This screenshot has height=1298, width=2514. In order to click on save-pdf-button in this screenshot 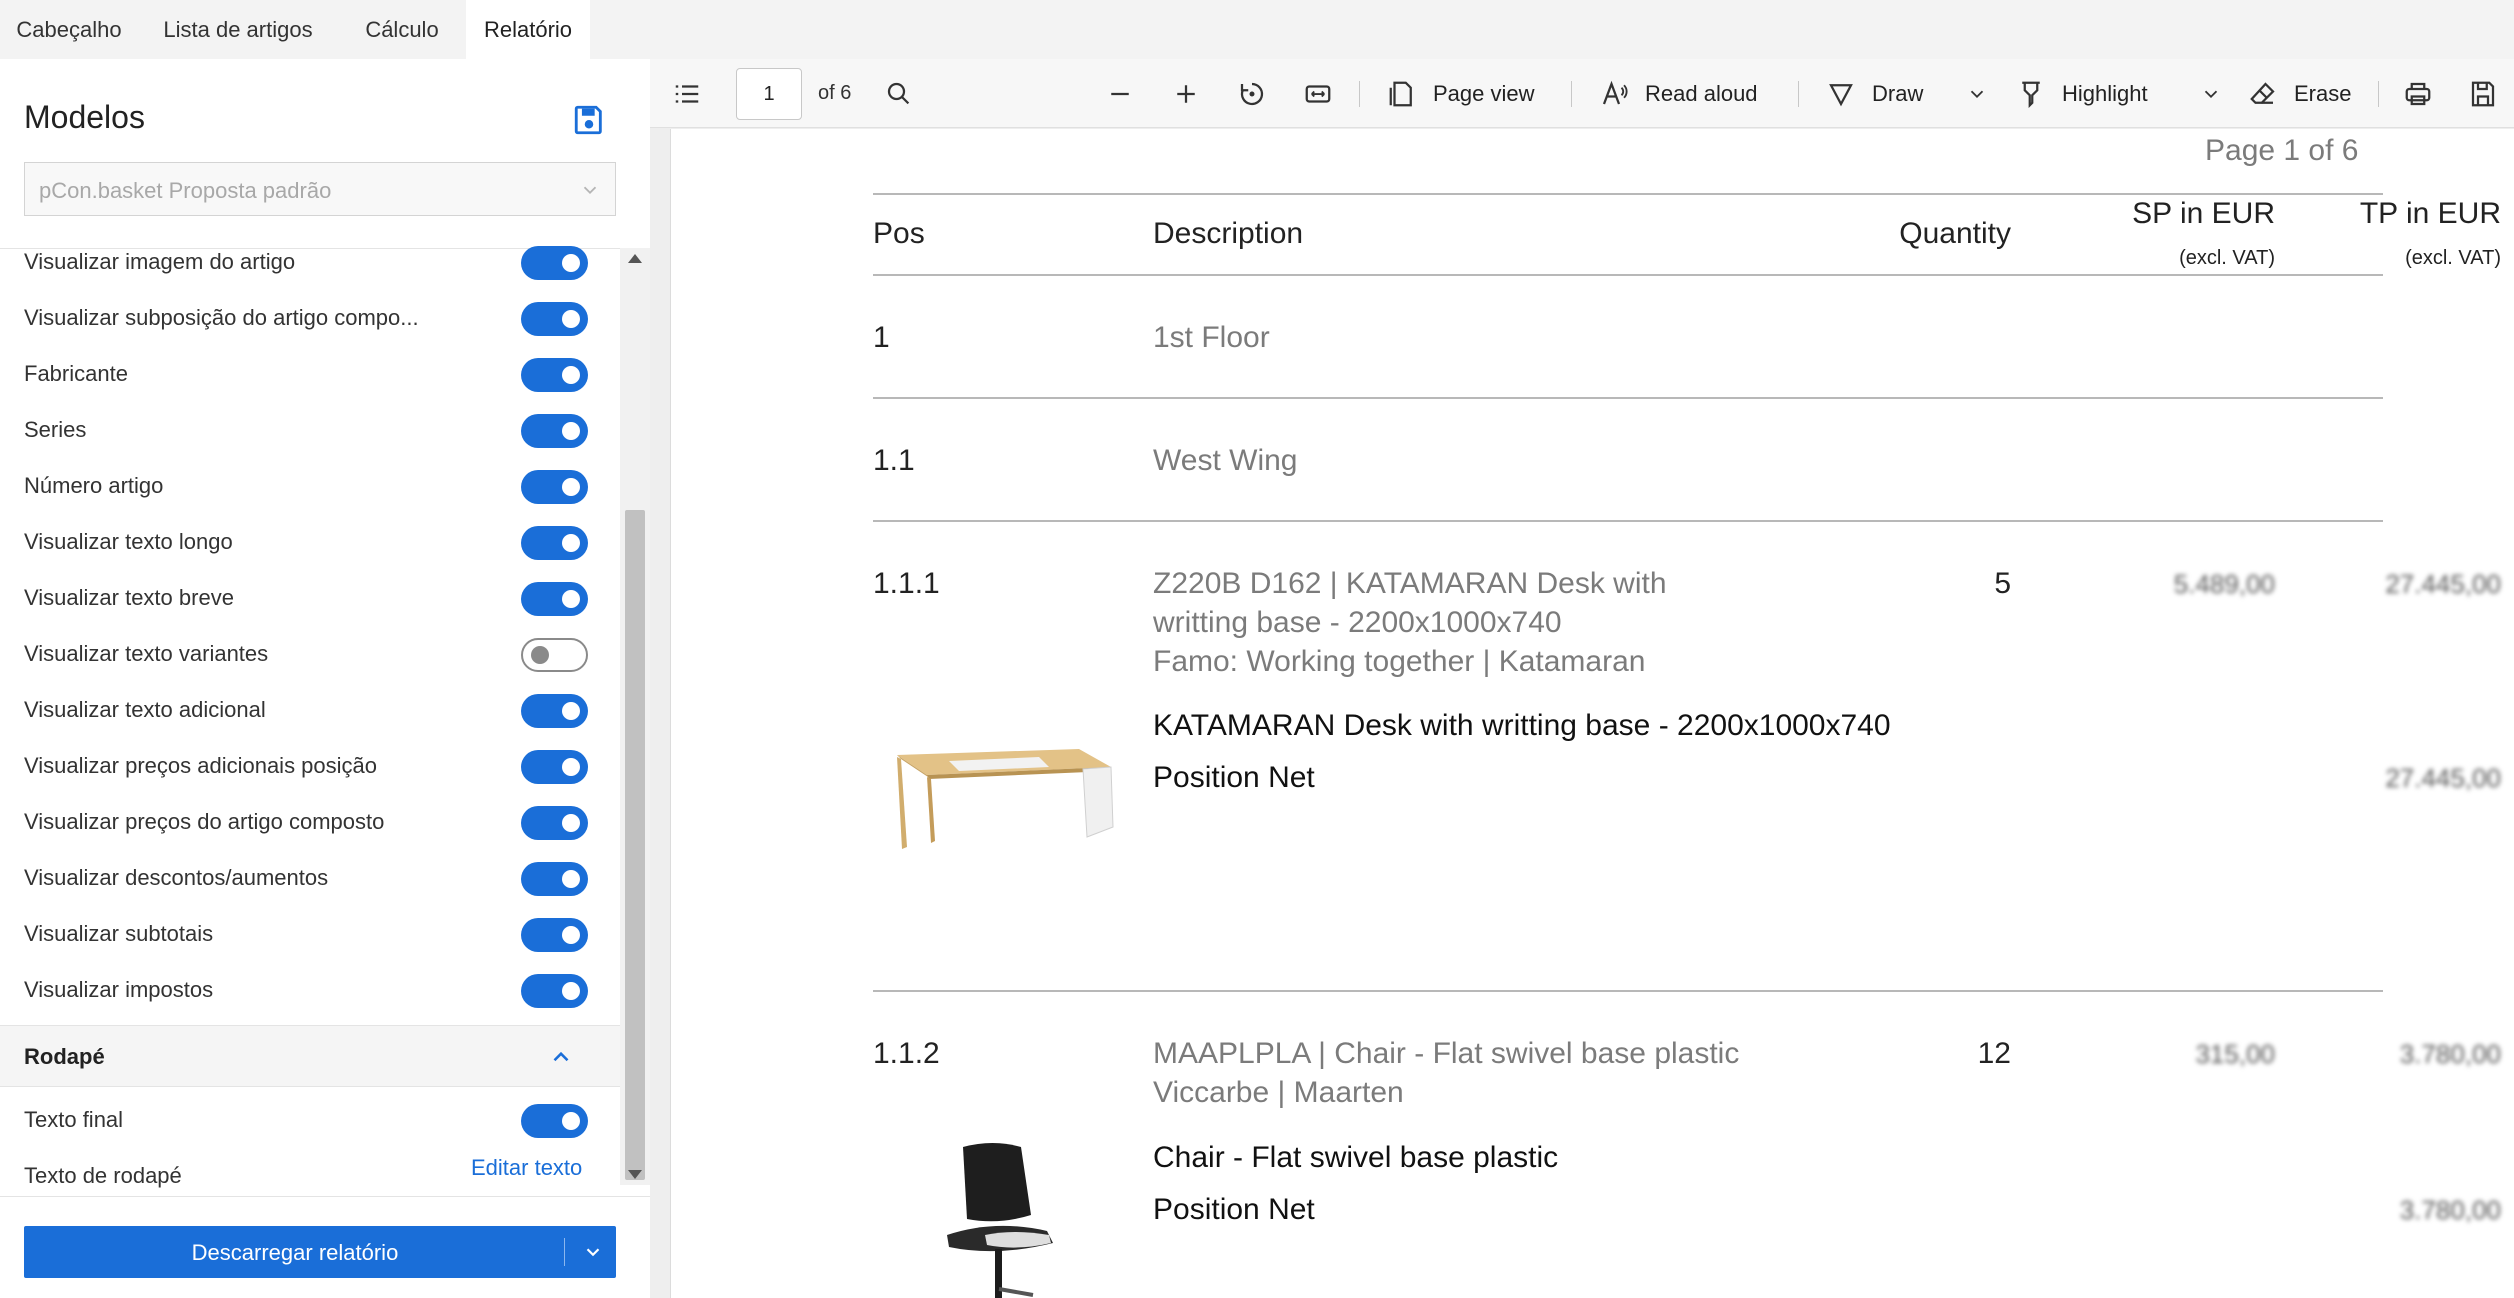, I will do `click(2483, 93)`.